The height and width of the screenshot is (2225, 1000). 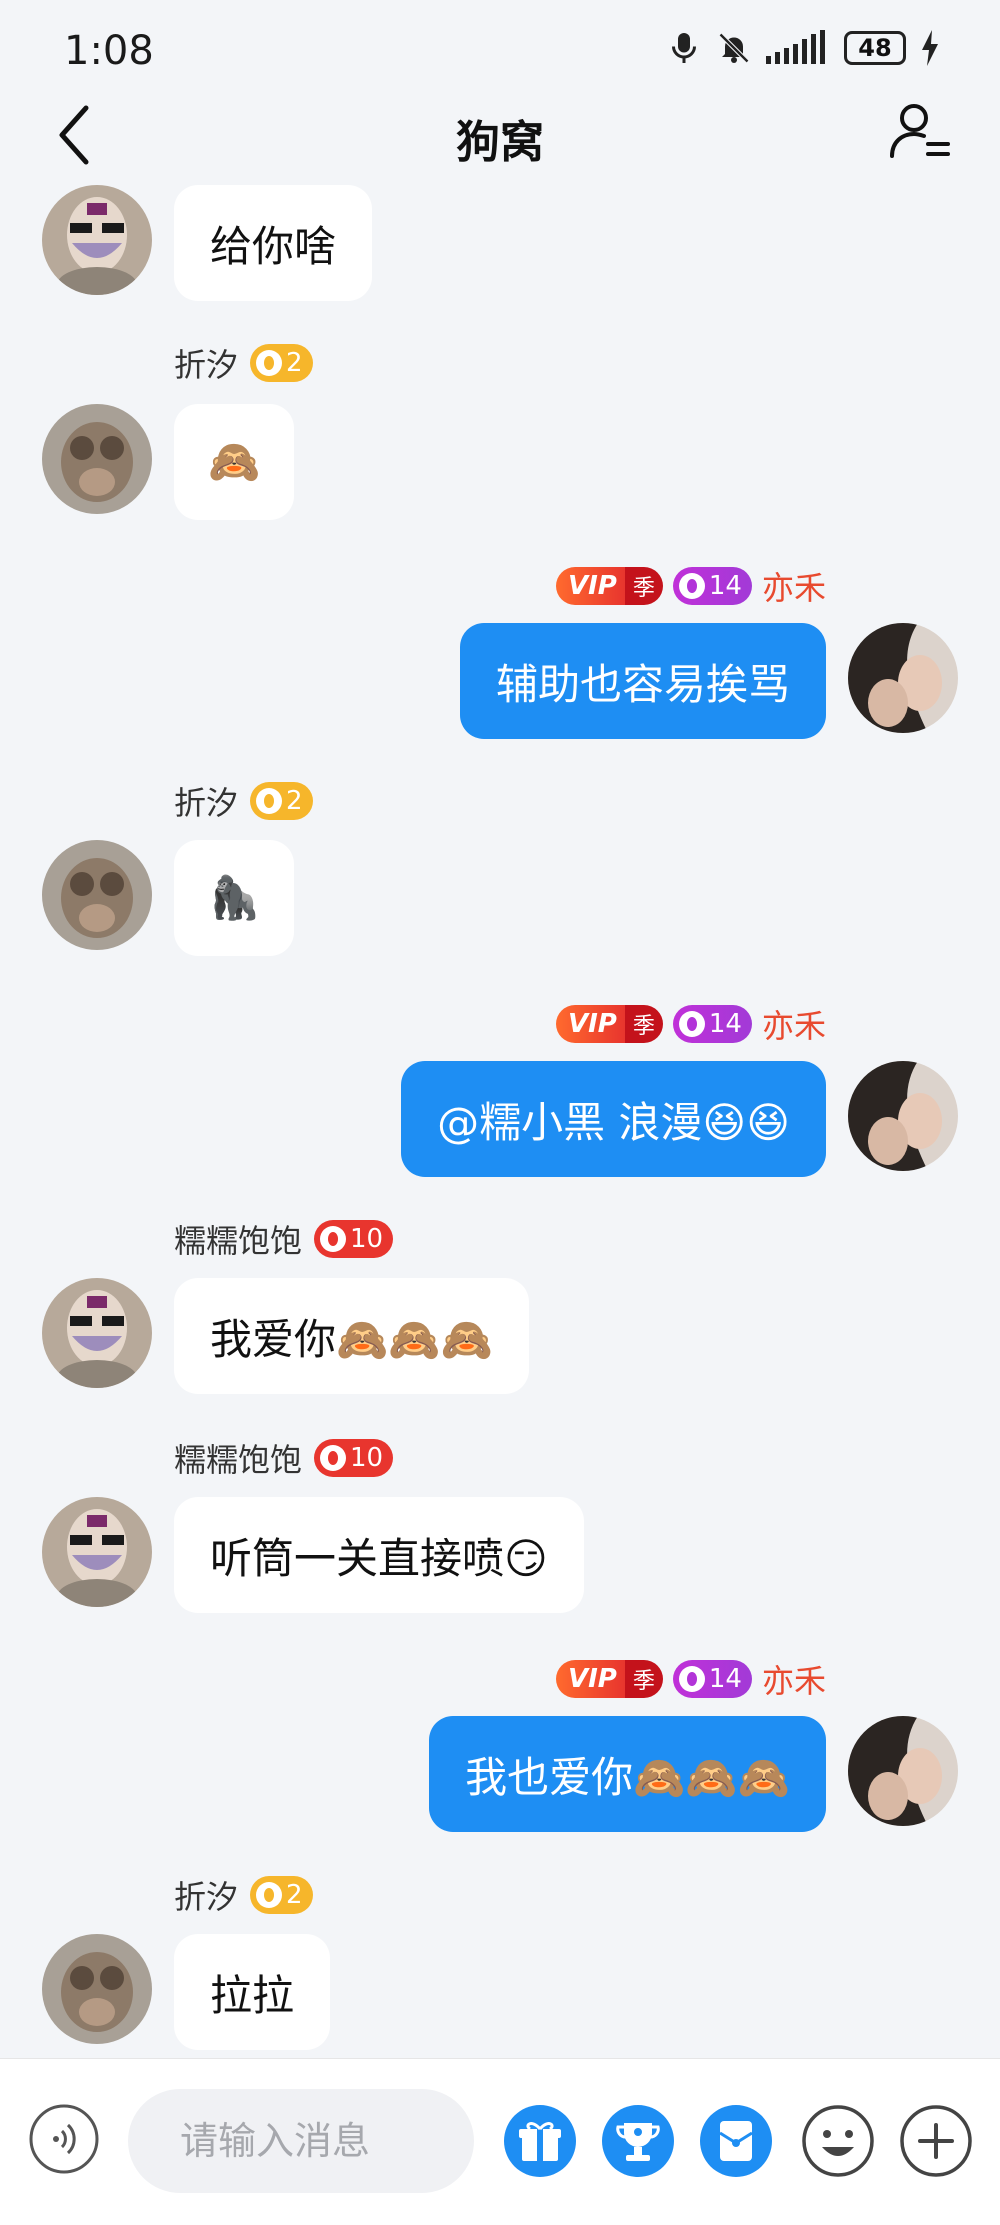 What do you see at coordinates (540, 2141) in the screenshot?
I see `gift-icon` at bounding box center [540, 2141].